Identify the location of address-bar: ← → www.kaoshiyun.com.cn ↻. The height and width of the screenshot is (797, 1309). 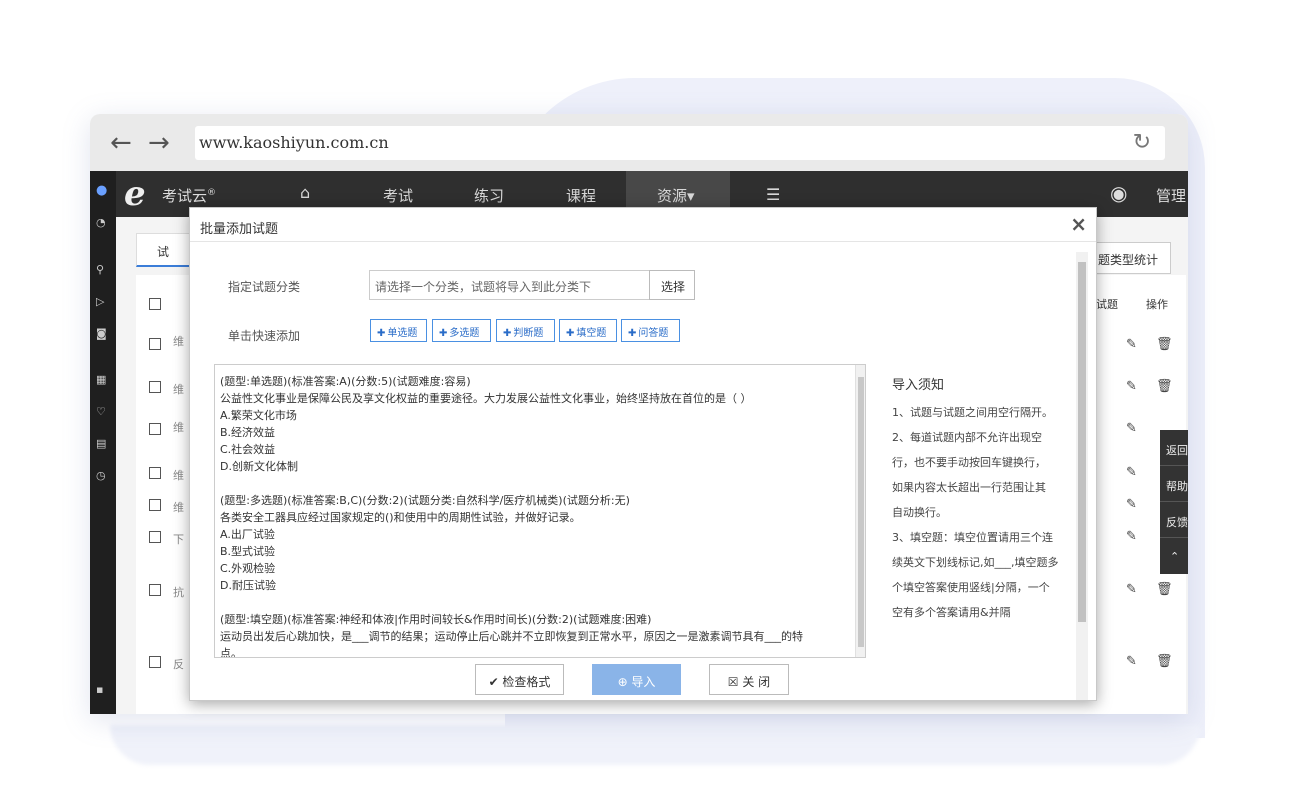
(639, 142).